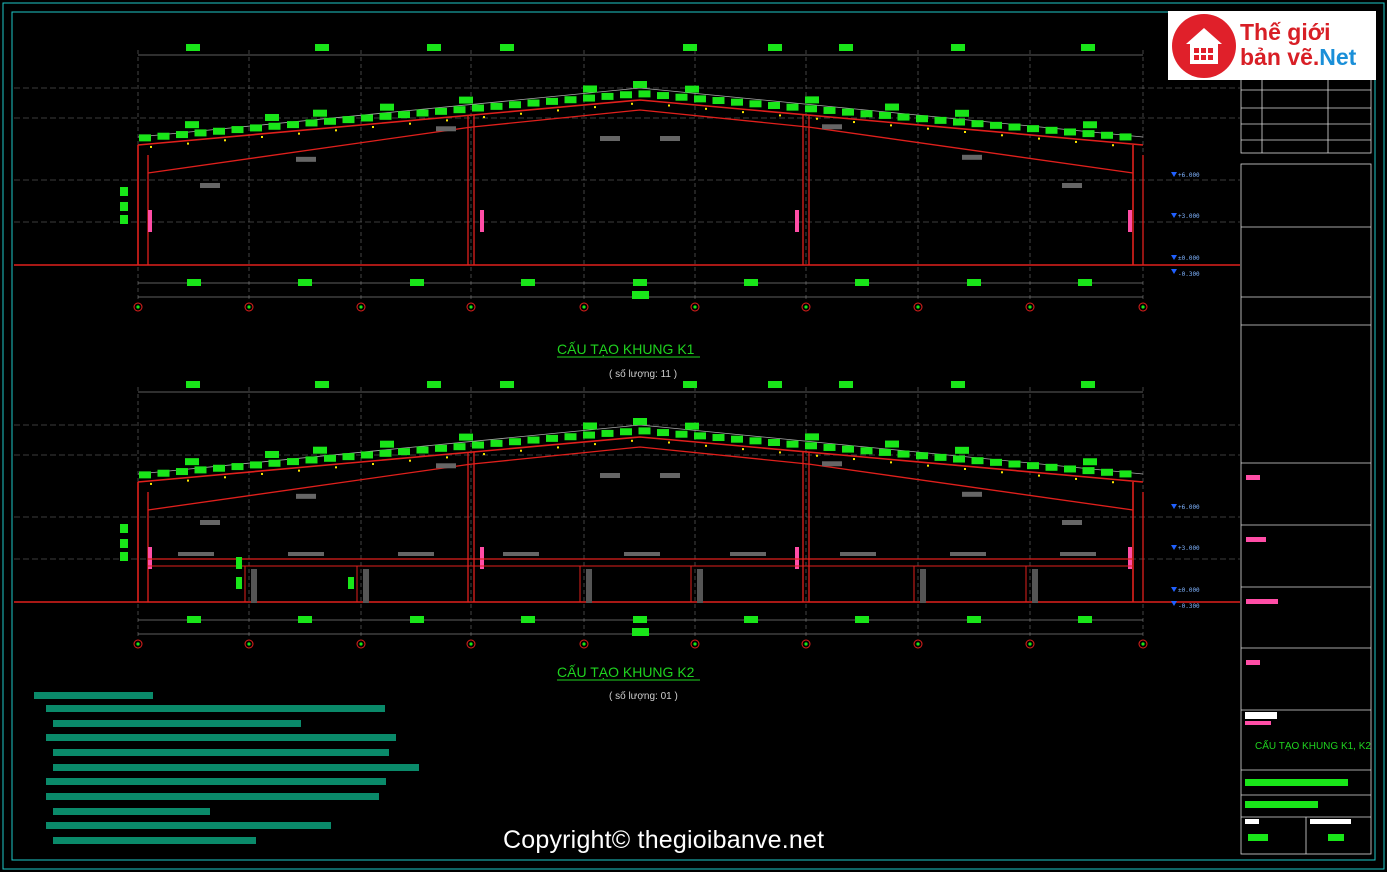 The image size is (1387, 872). Describe the element at coordinates (1189, 590) in the screenshot. I see `svg-text: ±0.000` at that location.